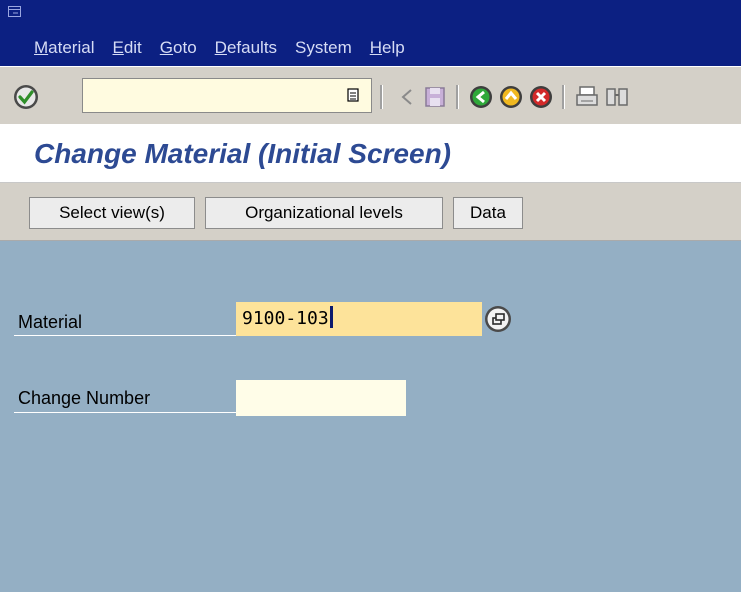  What do you see at coordinates (354, 95) in the screenshot?
I see `command-dropdown-icon` at bounding box center [354, 95].